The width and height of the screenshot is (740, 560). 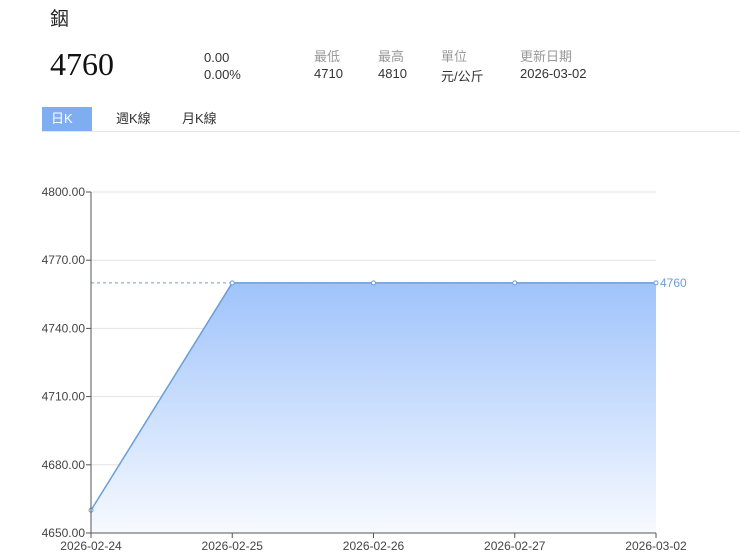 I want to click on y-tick-label: 4740.00, so click(x=64, y=328).